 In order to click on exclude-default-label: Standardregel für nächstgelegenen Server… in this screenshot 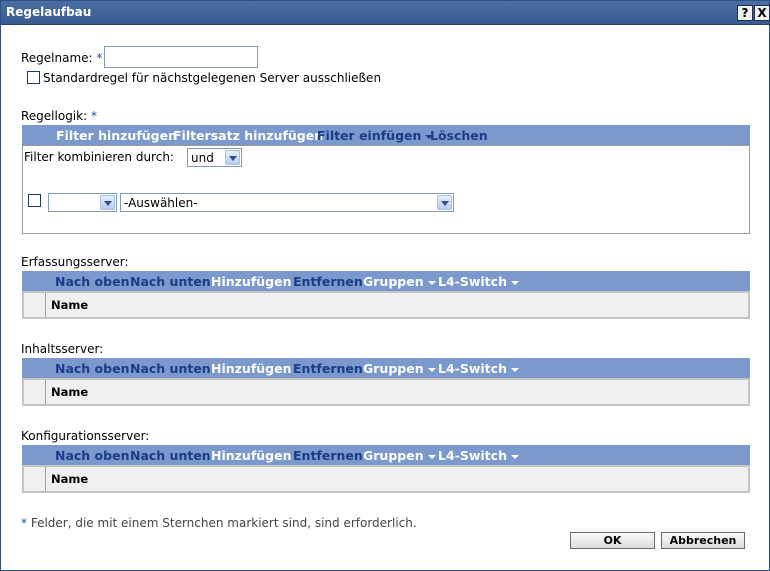, I will do `click(212, 78)`.